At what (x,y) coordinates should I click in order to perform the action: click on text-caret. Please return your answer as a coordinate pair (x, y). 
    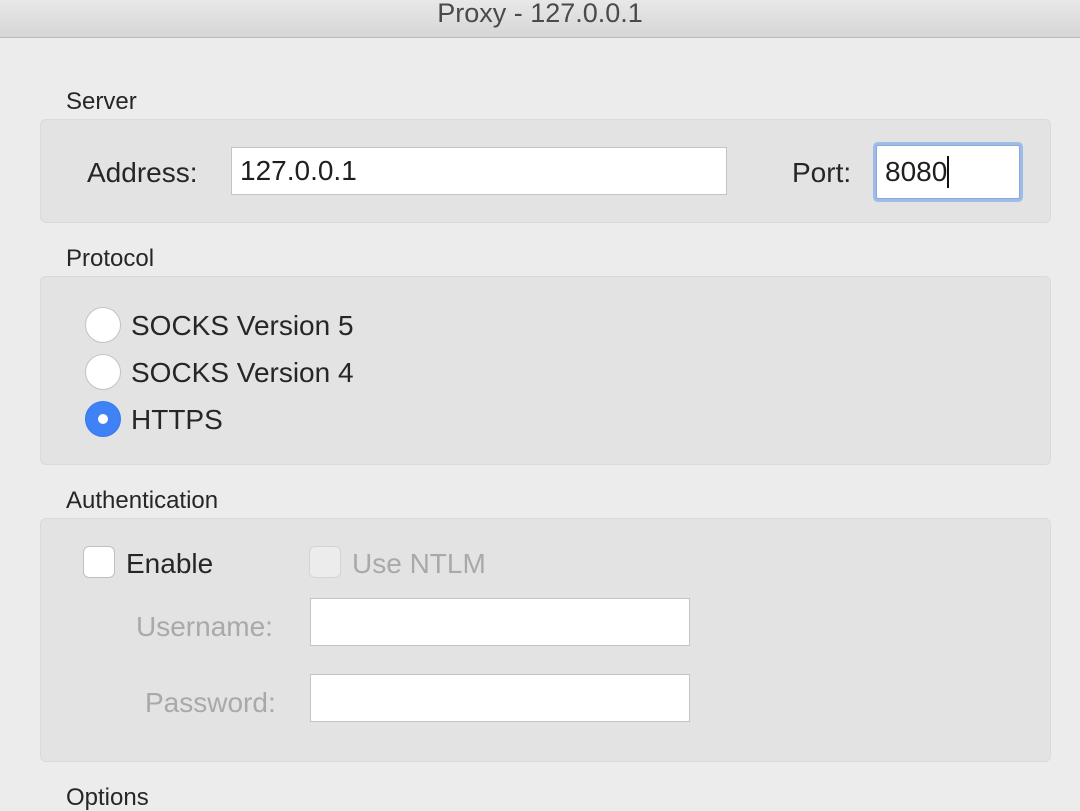
    Looking at the image, I should click on (948, 171).